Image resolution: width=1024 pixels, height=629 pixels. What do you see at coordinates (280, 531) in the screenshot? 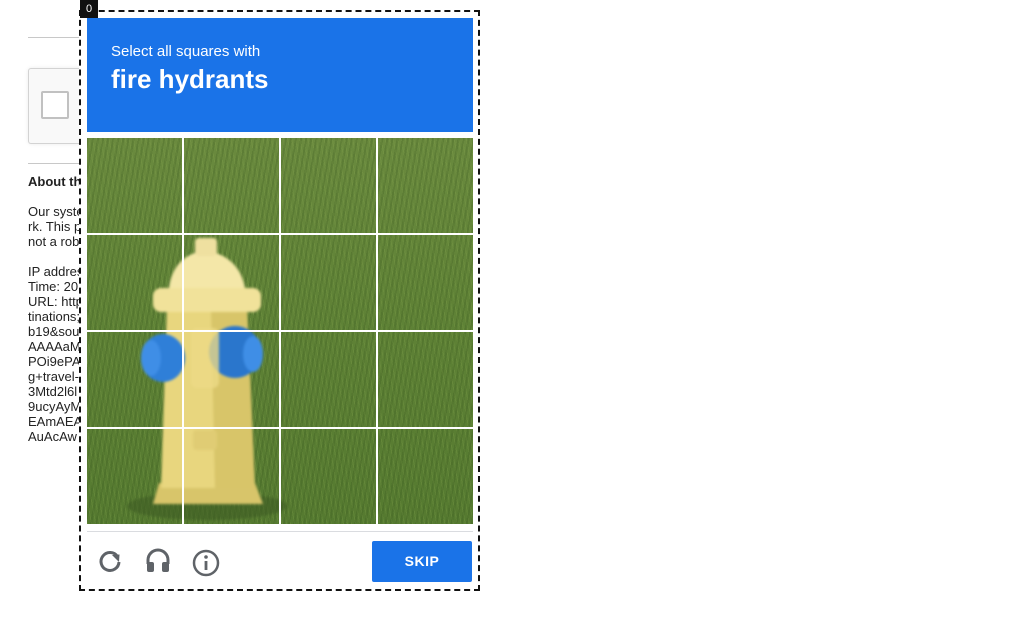
I see `footer-divider` at bounding box center [280, 531].